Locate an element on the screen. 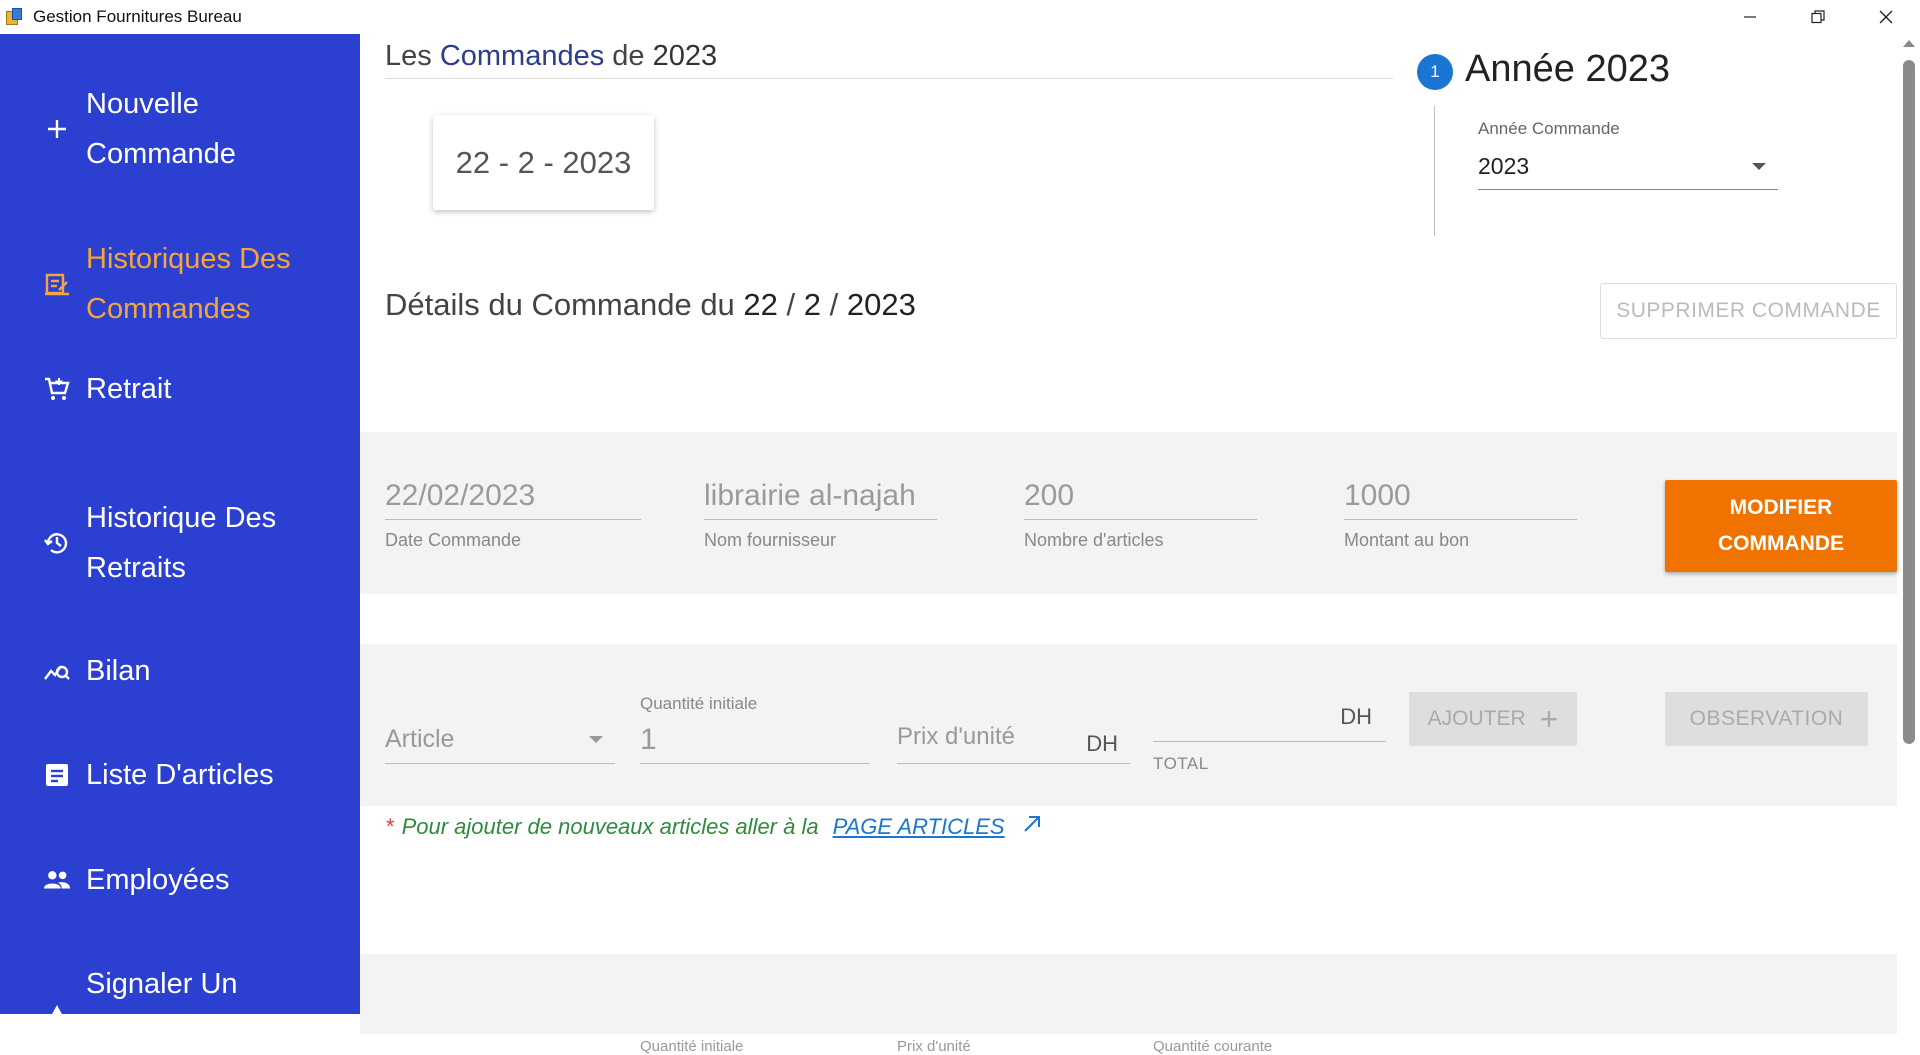  delete-order-button: SUPPRIMER COMMANDE is located at coordinates (1748, 311).